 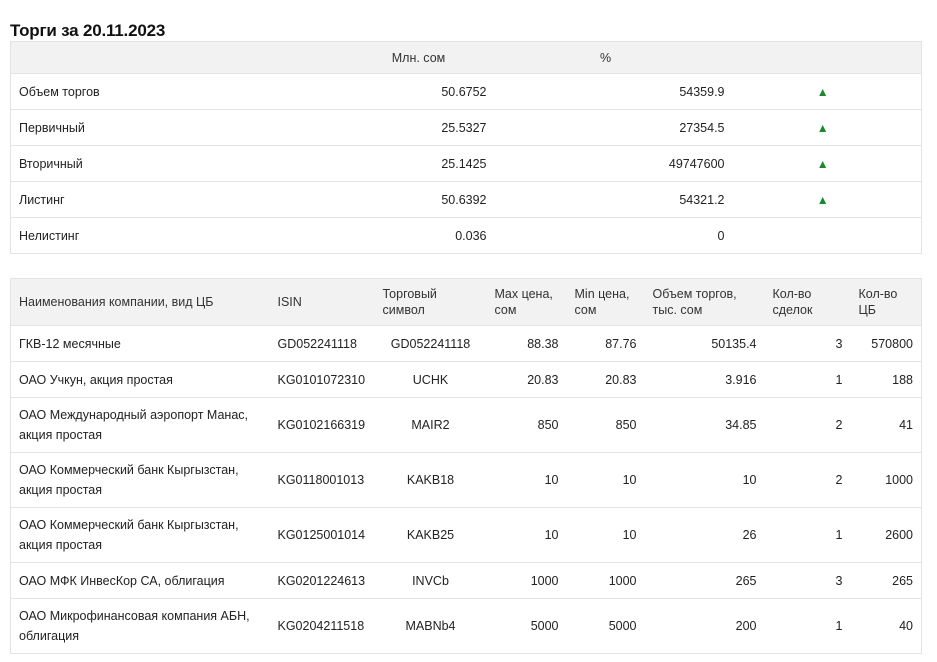 I want to click on summary-header-label, so click(x=180, y=57).